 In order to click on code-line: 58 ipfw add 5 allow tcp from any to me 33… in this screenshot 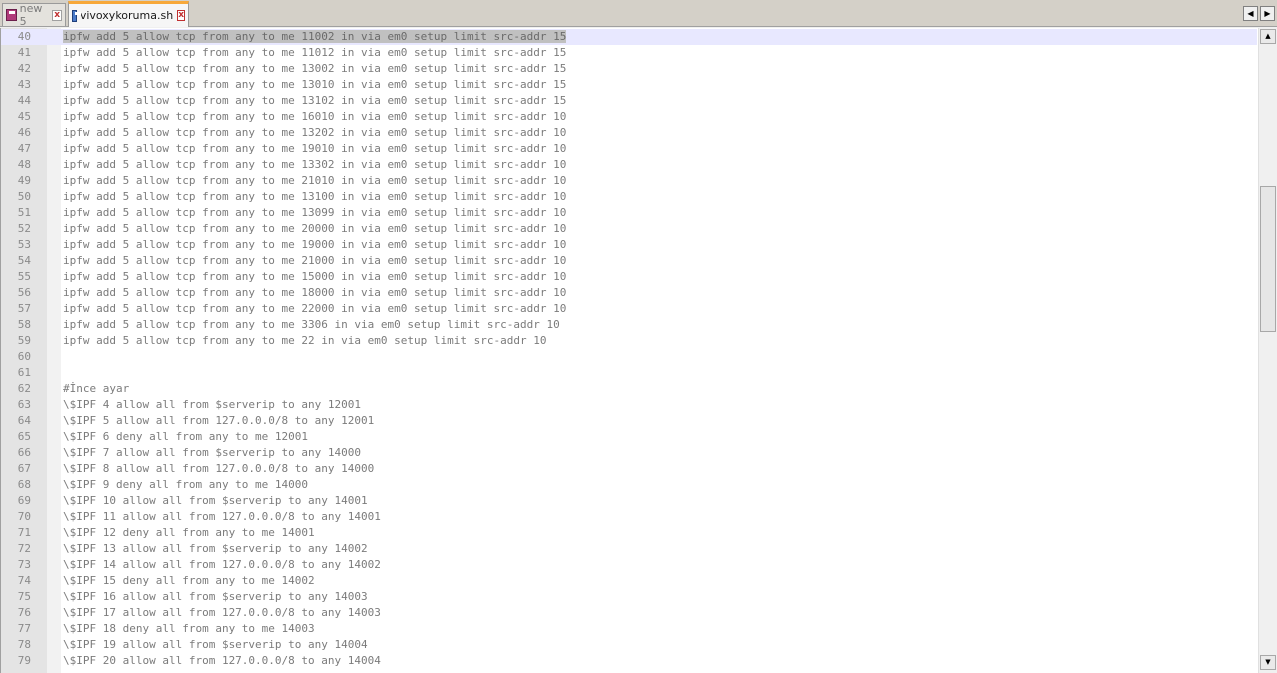, I will do `click(629, 325)`.